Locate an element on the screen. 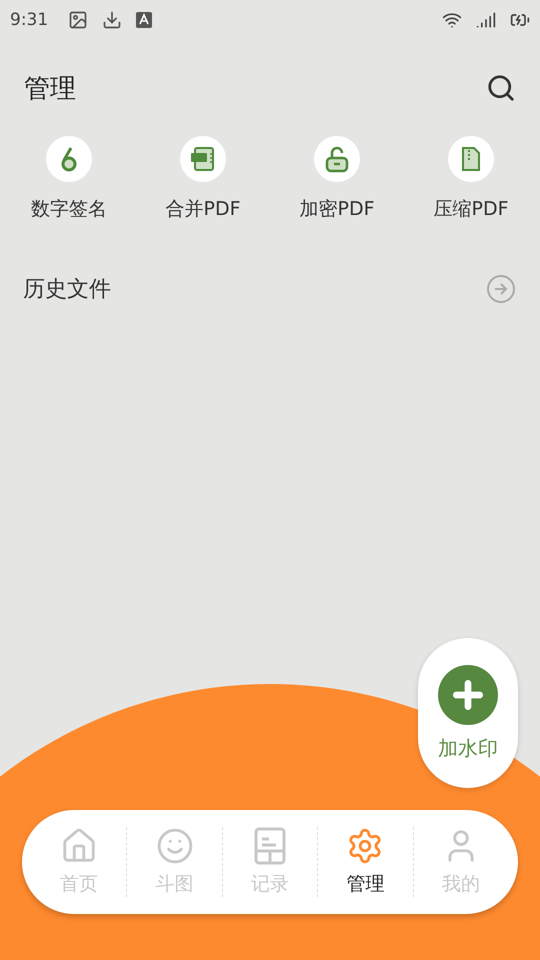 The image size is (540, 960). unlock-icon is located at coordinates (337, 159).